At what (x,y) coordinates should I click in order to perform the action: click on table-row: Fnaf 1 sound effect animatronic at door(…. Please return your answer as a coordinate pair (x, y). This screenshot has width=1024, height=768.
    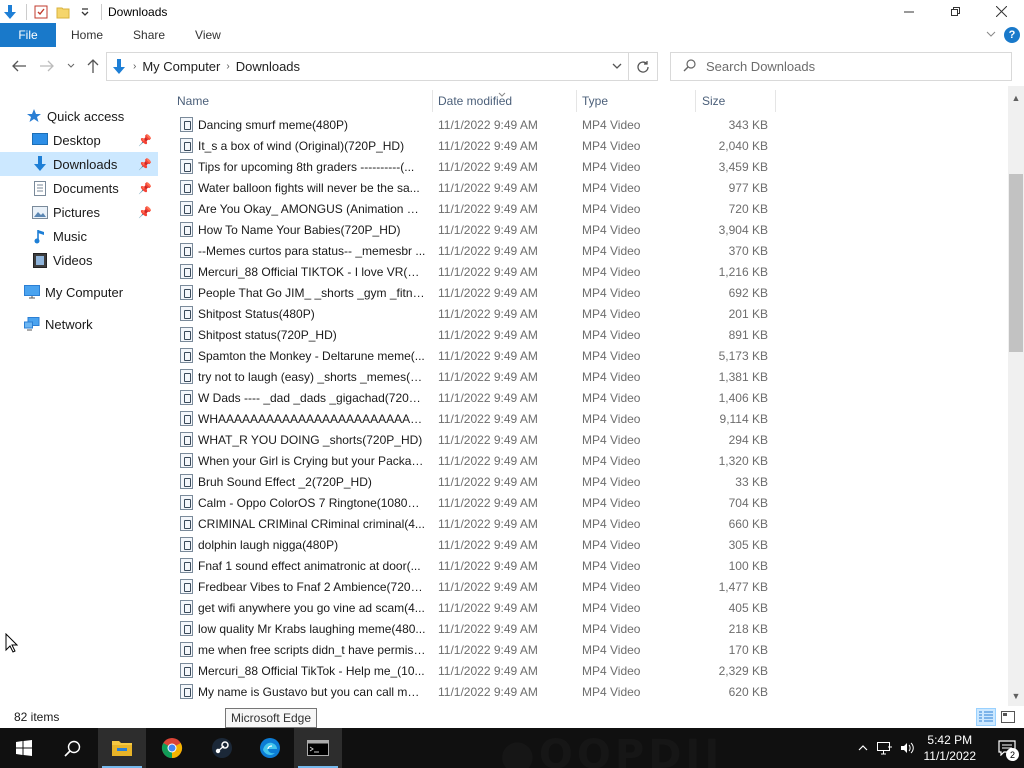
    Looking at the image, I should click on (476, 565).